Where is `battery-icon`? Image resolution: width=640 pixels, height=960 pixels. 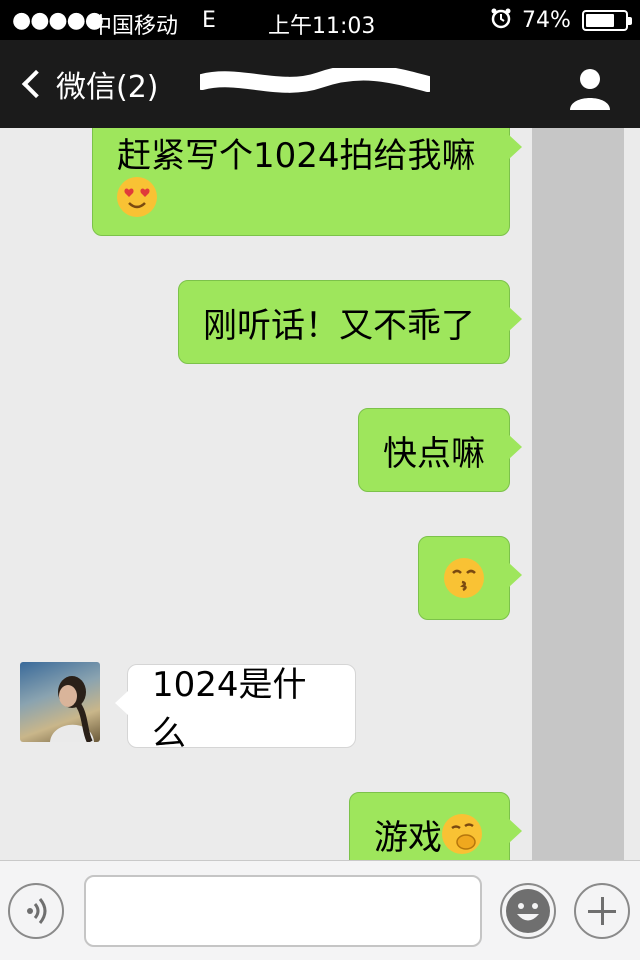 battery-icon is located at coordinates (607, 20).